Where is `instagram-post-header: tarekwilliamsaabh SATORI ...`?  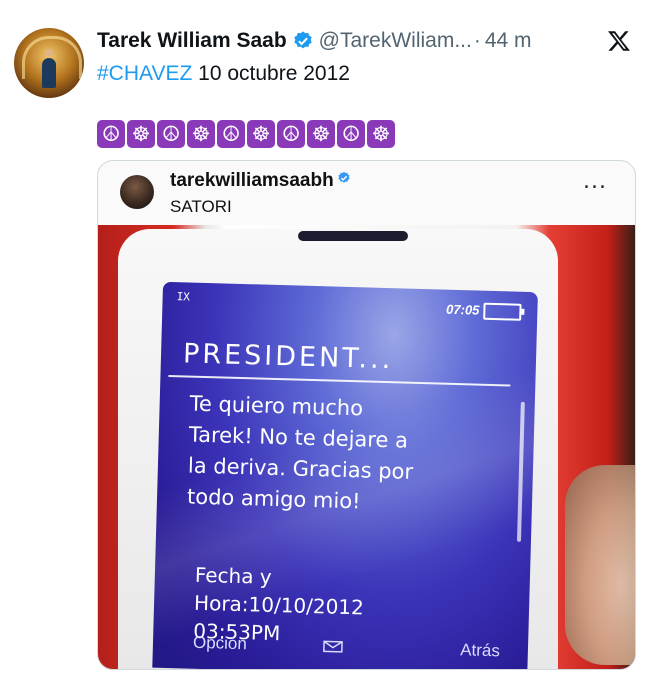
instagram-post-header: tarekwilliamsaabh SATORI ... is located at coordinates (366, 193).